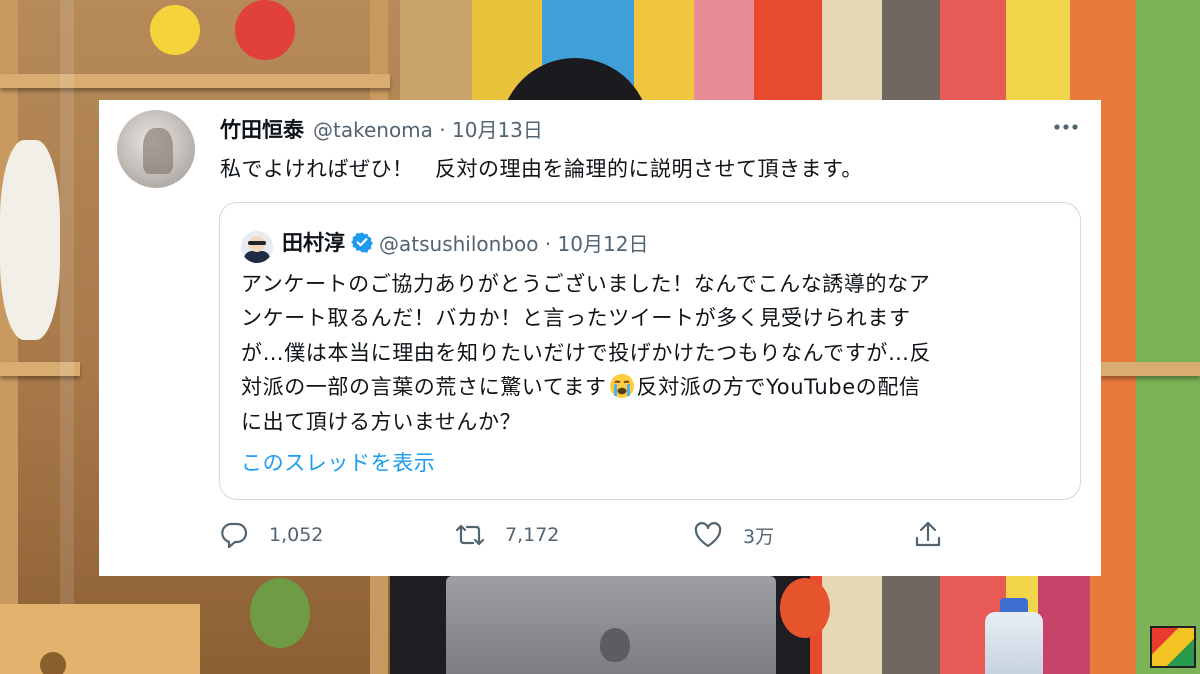  Describe the element at coordinates (759, 536) in the screenshot. I see `like-count: 3万` at that location.